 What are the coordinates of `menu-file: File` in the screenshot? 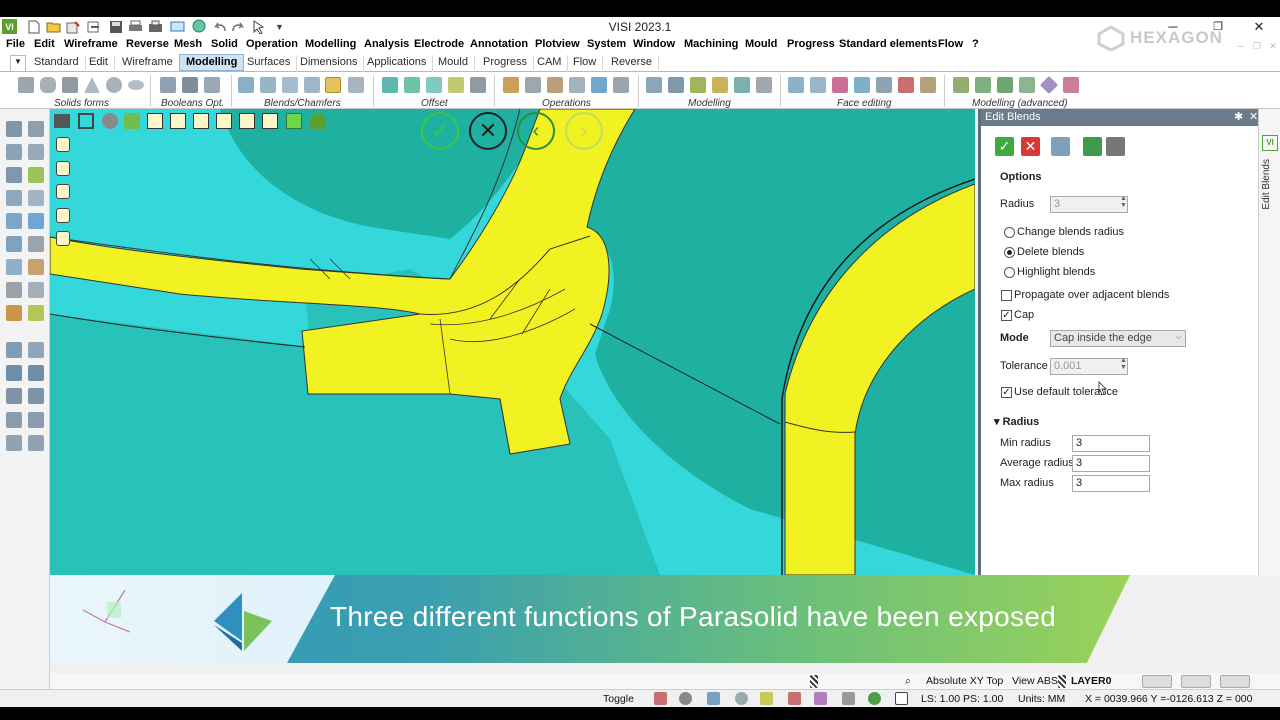 It's located at (15, 44).